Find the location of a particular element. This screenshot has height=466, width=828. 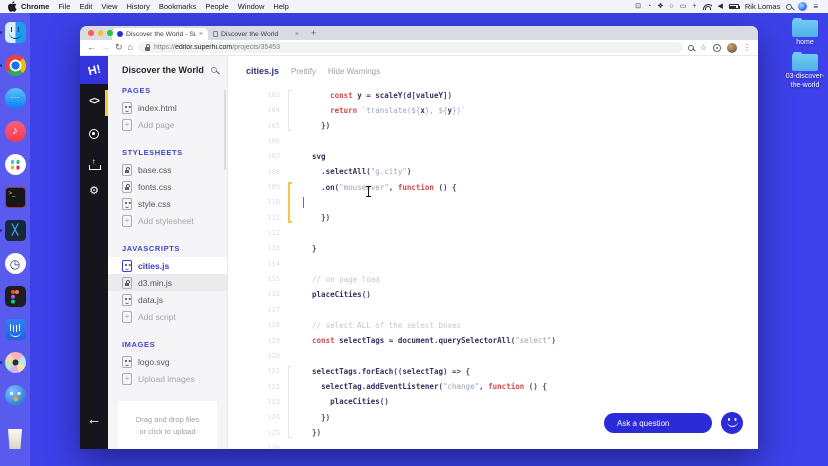

upload-dropzone: Drag and drop files or click to upload is located at coordinates (167, 425).